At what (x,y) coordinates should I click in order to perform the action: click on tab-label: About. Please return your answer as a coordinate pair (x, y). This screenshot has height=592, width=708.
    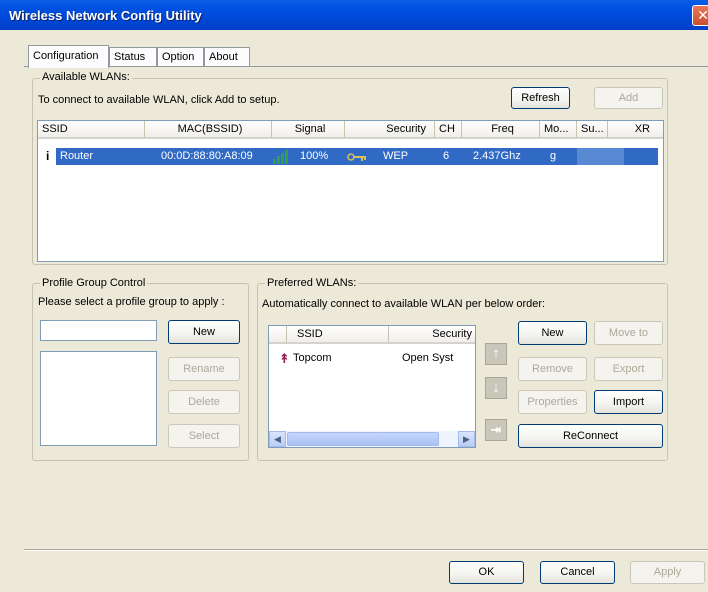
    Looking at the image, I should click on (223, 57).